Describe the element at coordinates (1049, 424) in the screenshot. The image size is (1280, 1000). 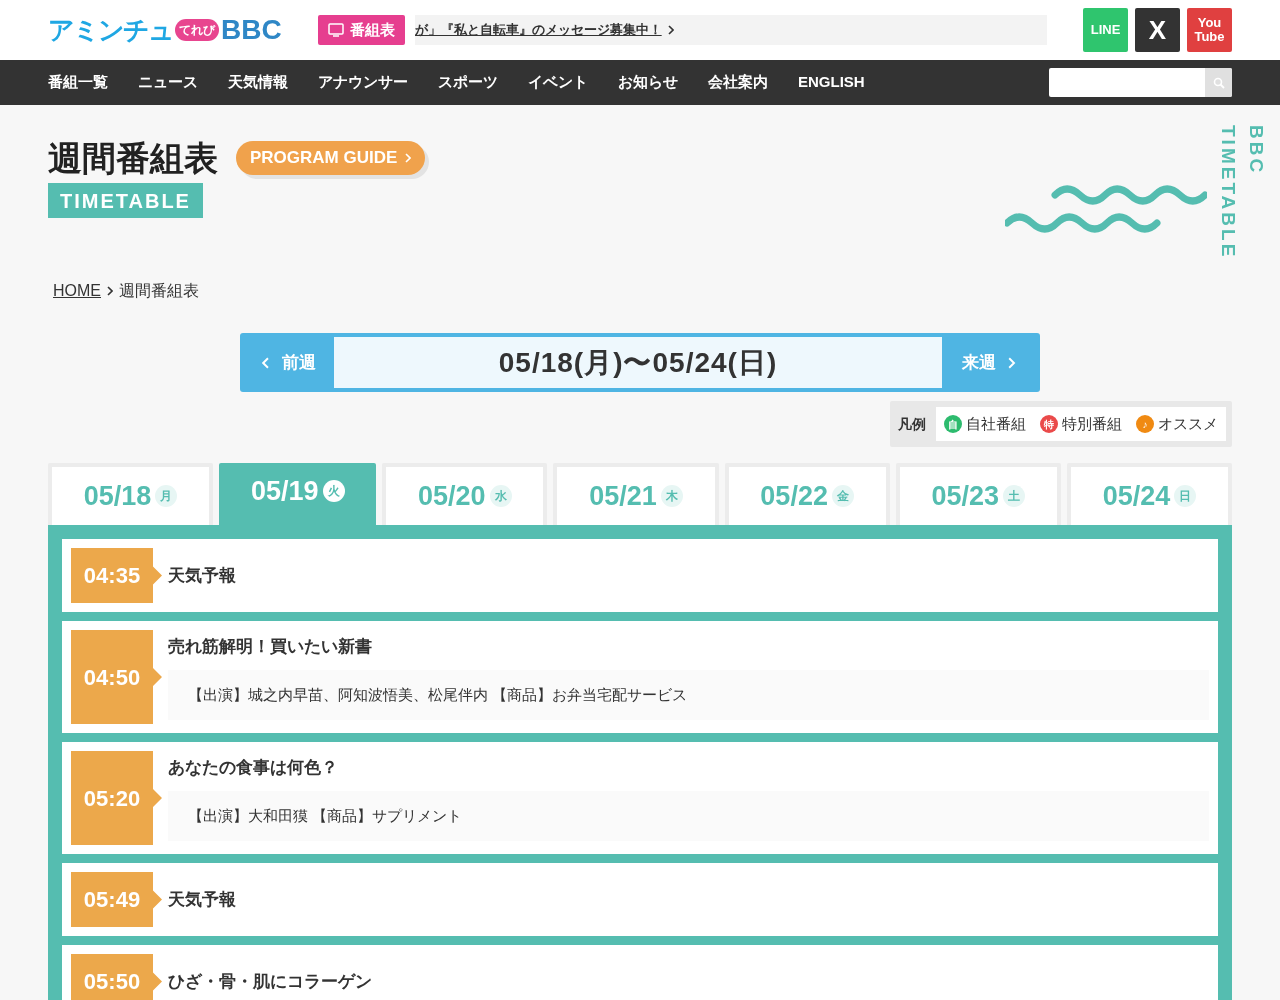
I see `legend-mark: 特` at that location.